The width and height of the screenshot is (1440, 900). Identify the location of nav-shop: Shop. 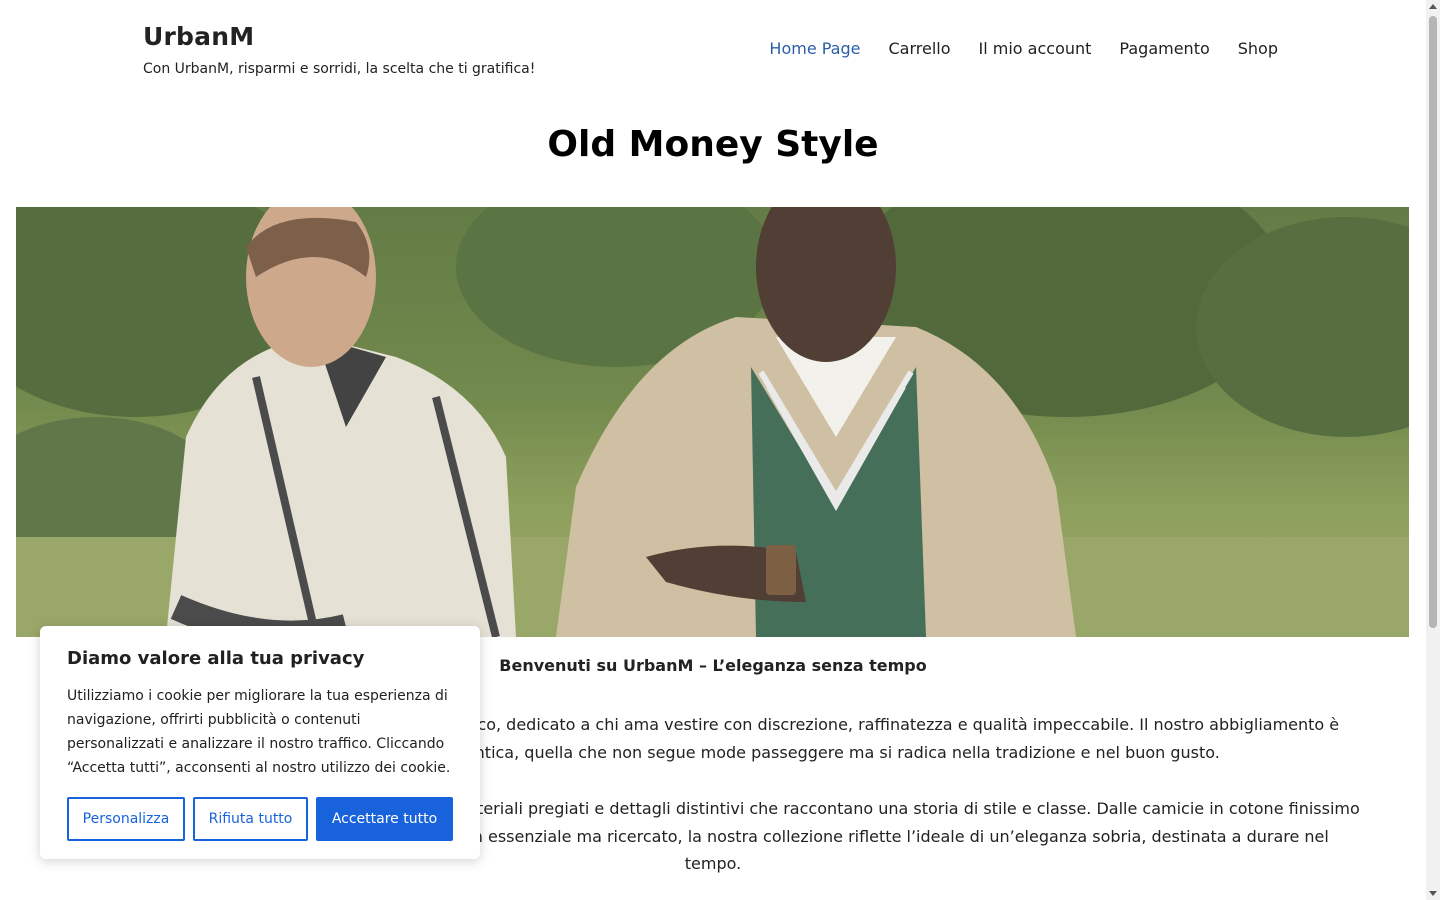
(1258, 49).